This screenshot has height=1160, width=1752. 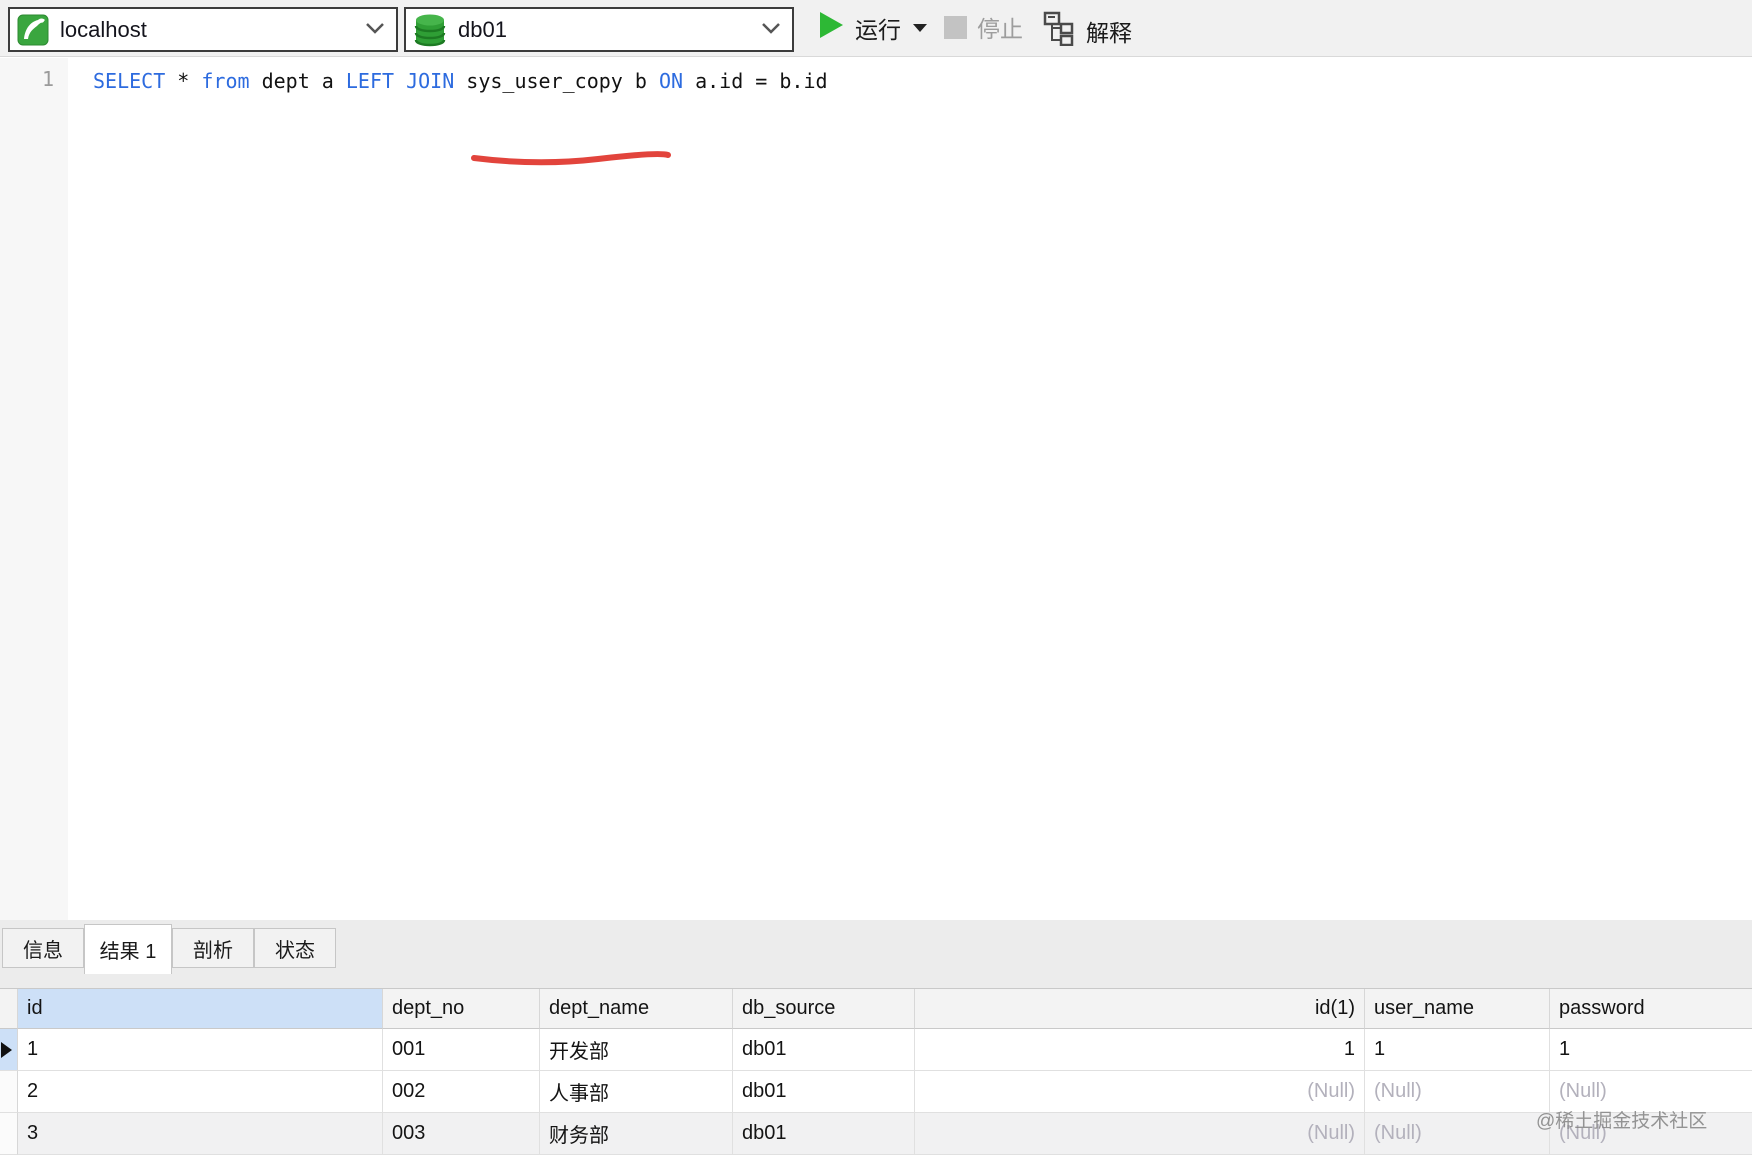 I want to click on sql-keyword: ON, so click(x=671, y=81).